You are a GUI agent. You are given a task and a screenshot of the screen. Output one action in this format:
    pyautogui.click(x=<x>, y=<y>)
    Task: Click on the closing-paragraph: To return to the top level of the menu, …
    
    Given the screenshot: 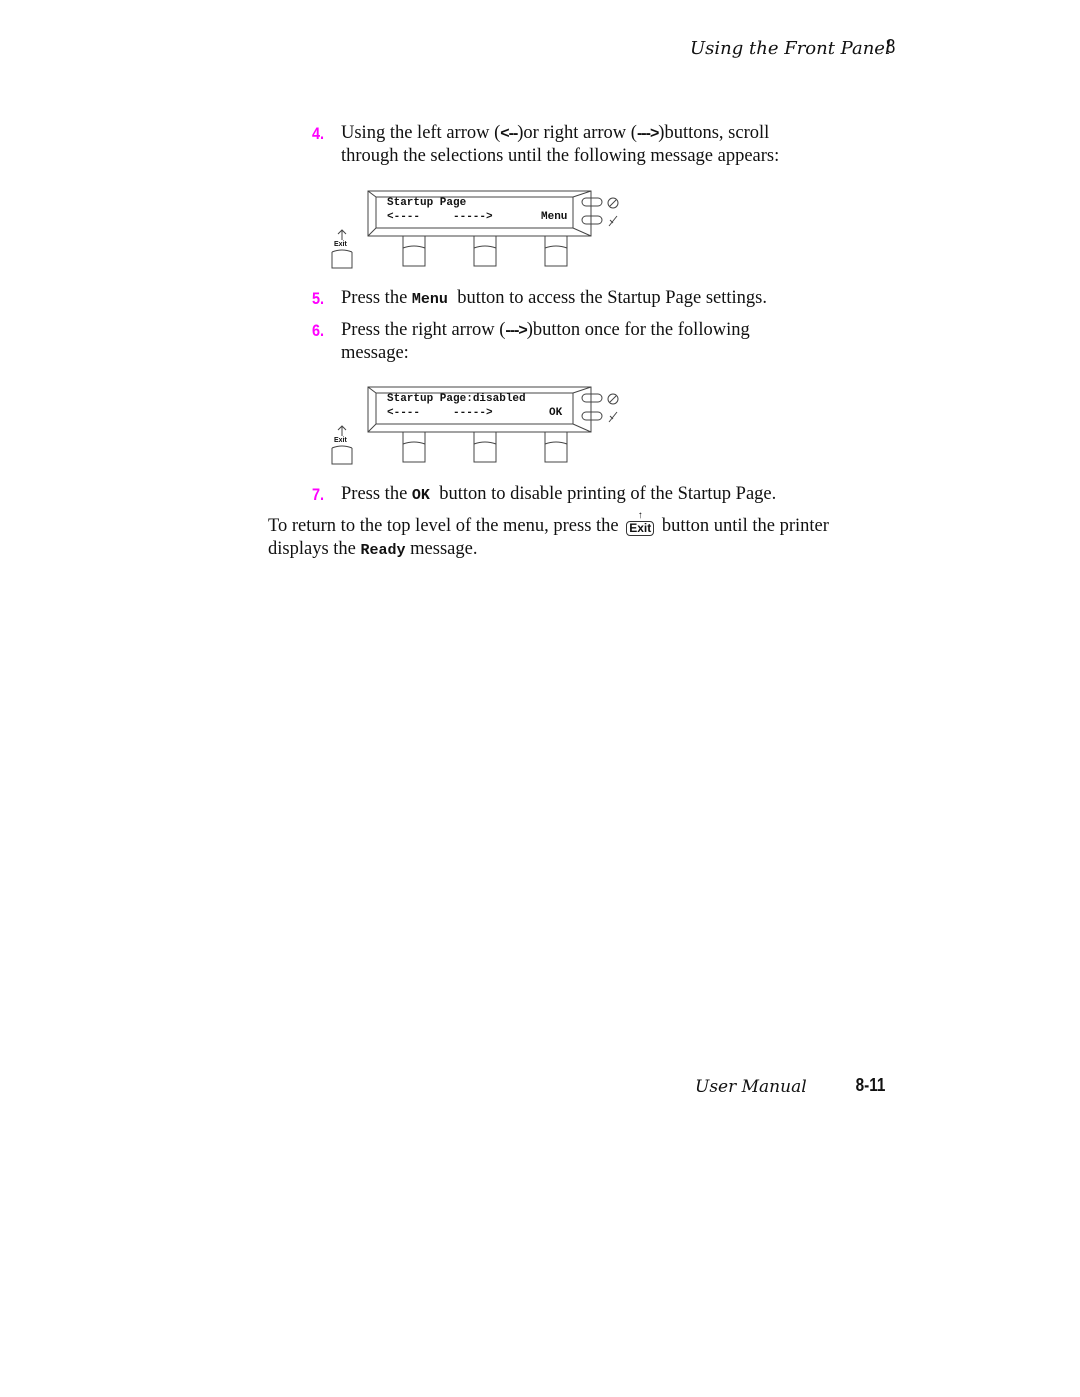 What is the action you would take?
    pyautogui.click(x=588, y=537)
    